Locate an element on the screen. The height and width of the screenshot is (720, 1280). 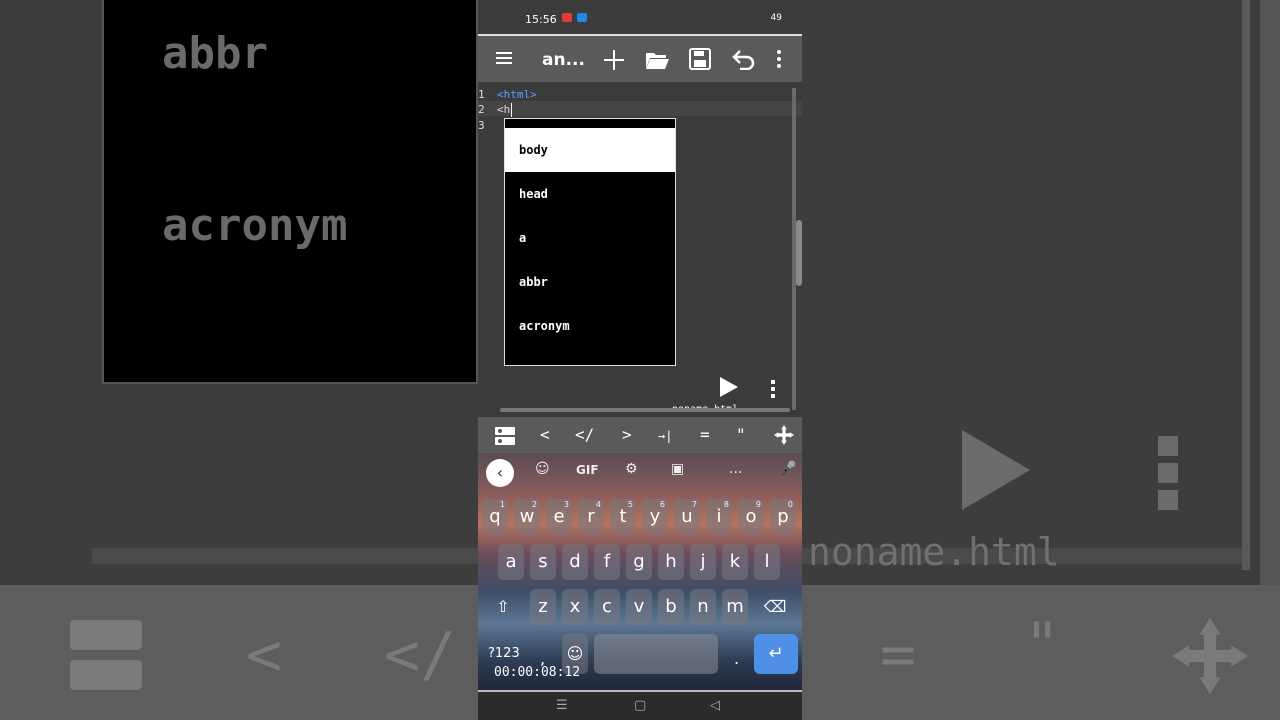
key-label: i is located at coordinates (719, 516).